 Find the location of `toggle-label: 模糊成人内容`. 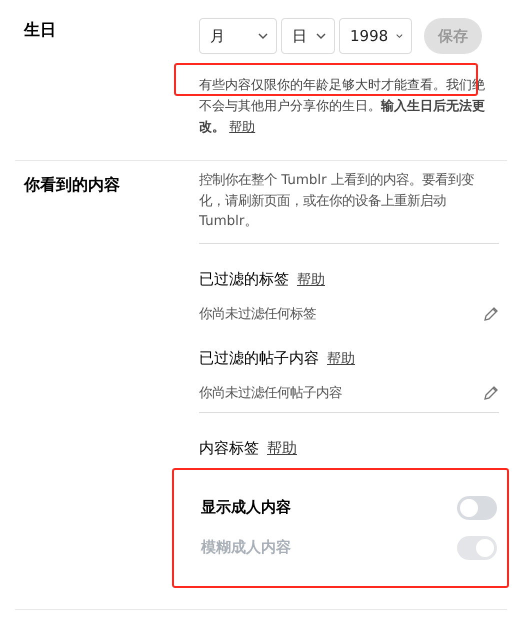

toggle-label: 模糊成人内容 is located at coordinates (246, 547).